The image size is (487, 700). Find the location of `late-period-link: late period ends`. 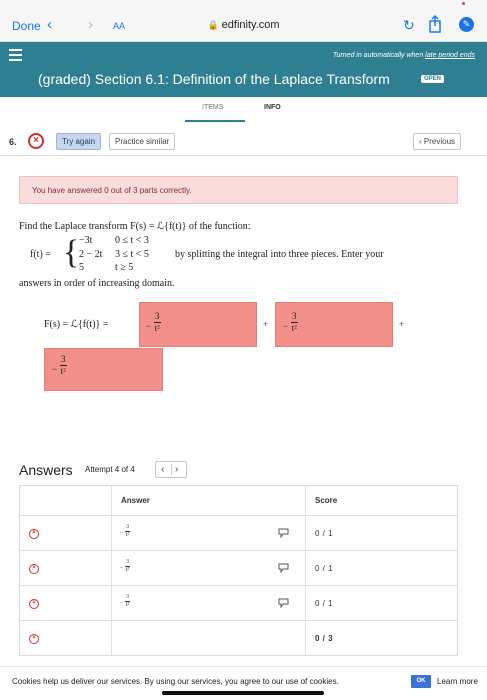

late-period-link: late period ends is located at coordinates (450, 55).